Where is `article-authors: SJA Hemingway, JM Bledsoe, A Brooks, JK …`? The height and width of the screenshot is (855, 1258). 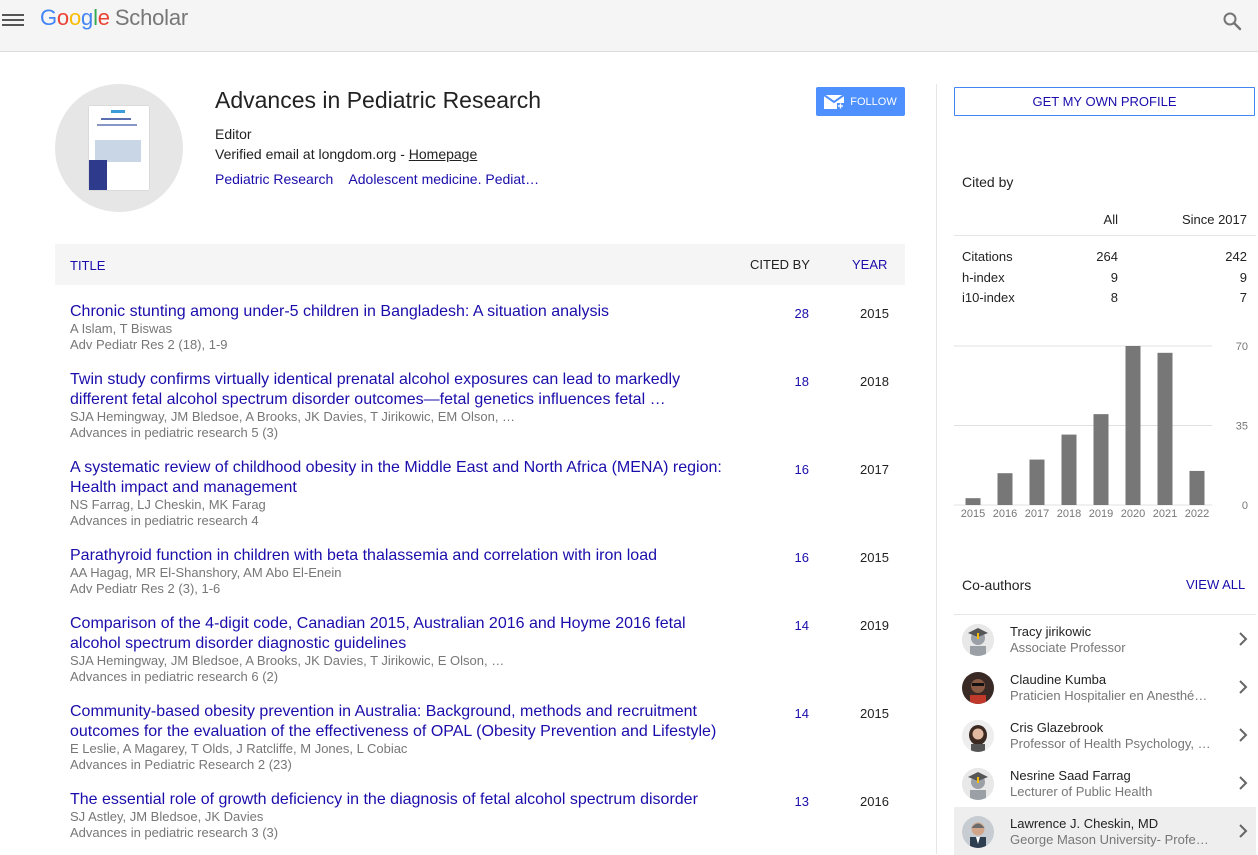
article-authors: SJA Hemingway, JM Bledsoe, A Brooks, JK … is located at coordinates (287, 660).